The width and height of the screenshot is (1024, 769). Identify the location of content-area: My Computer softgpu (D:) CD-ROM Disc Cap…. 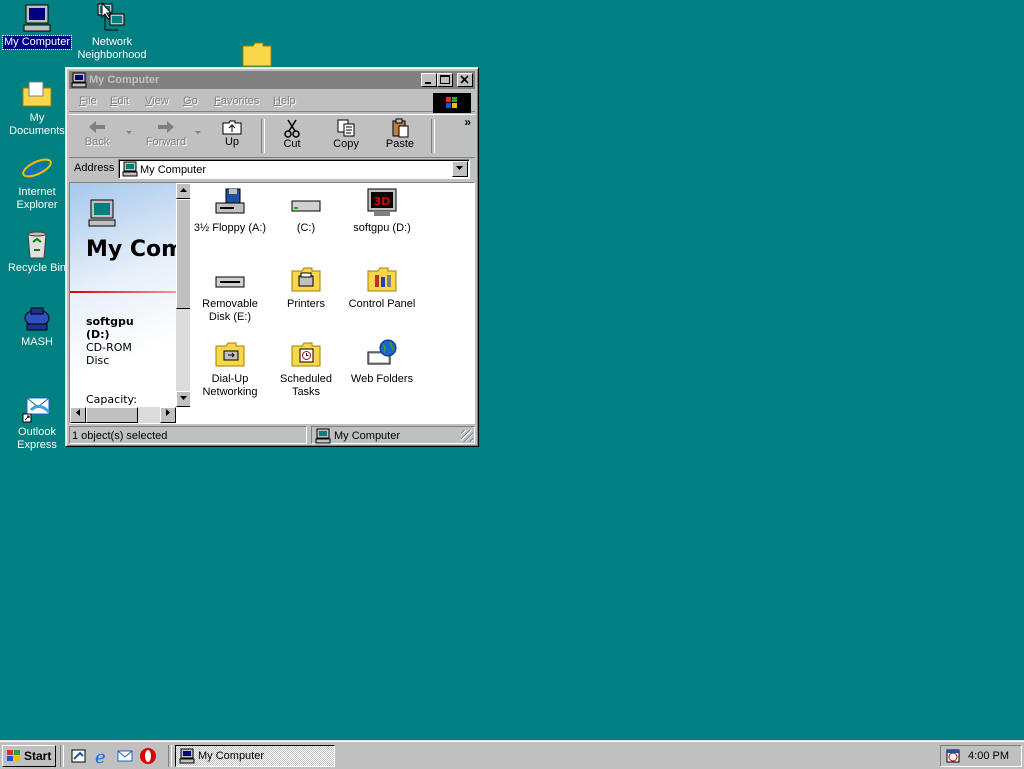
(272, 303).